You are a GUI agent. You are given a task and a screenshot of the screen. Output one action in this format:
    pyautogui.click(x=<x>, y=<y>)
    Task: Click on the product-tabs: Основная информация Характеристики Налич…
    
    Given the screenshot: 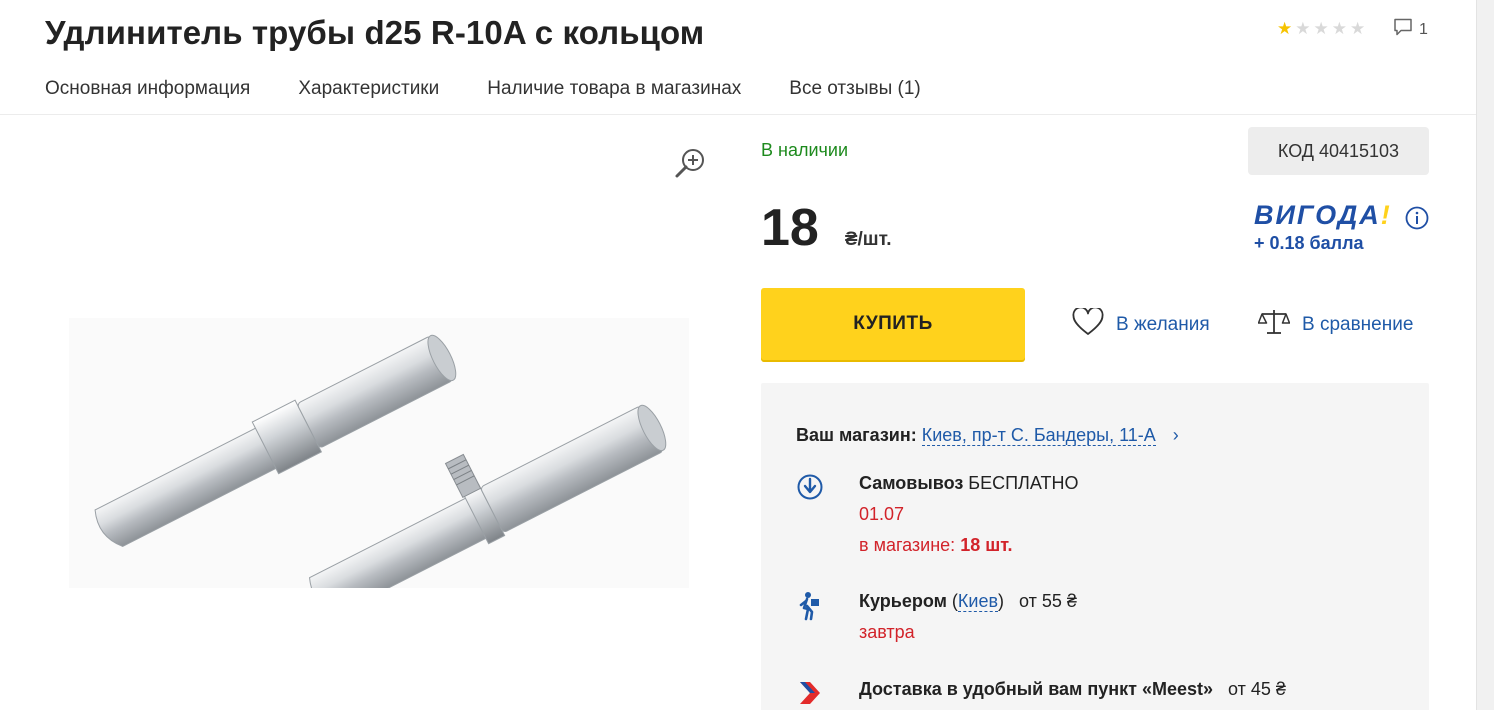 What is the action you would take?
    pyautogui.click(x=507, y=89)
    